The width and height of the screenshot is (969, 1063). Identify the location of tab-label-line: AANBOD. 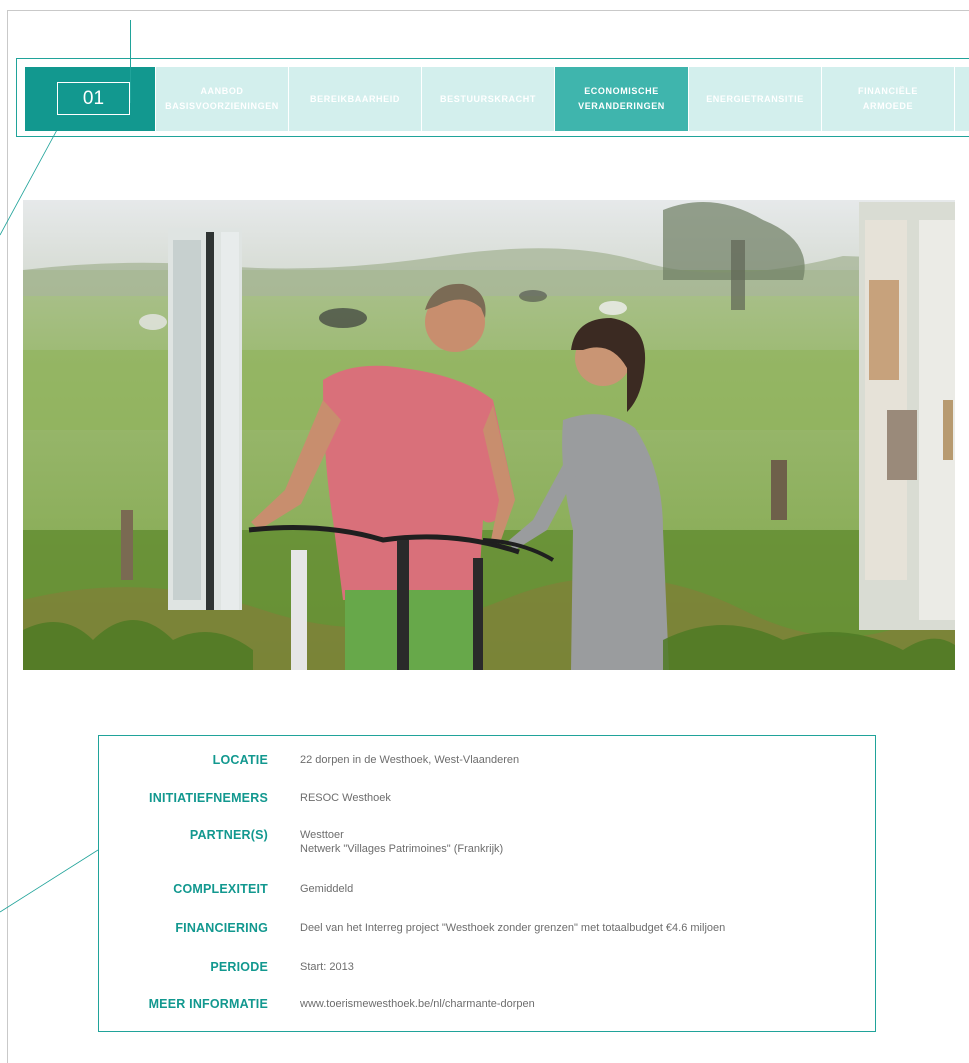
(222, 91).